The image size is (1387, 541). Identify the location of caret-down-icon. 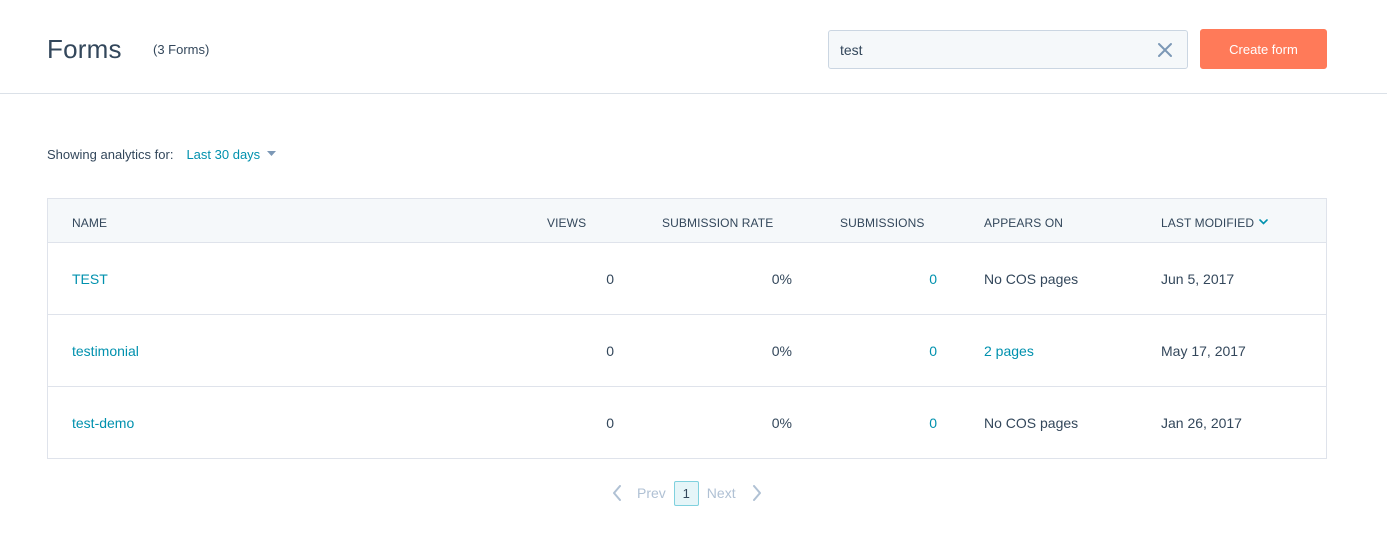
(272, 153).